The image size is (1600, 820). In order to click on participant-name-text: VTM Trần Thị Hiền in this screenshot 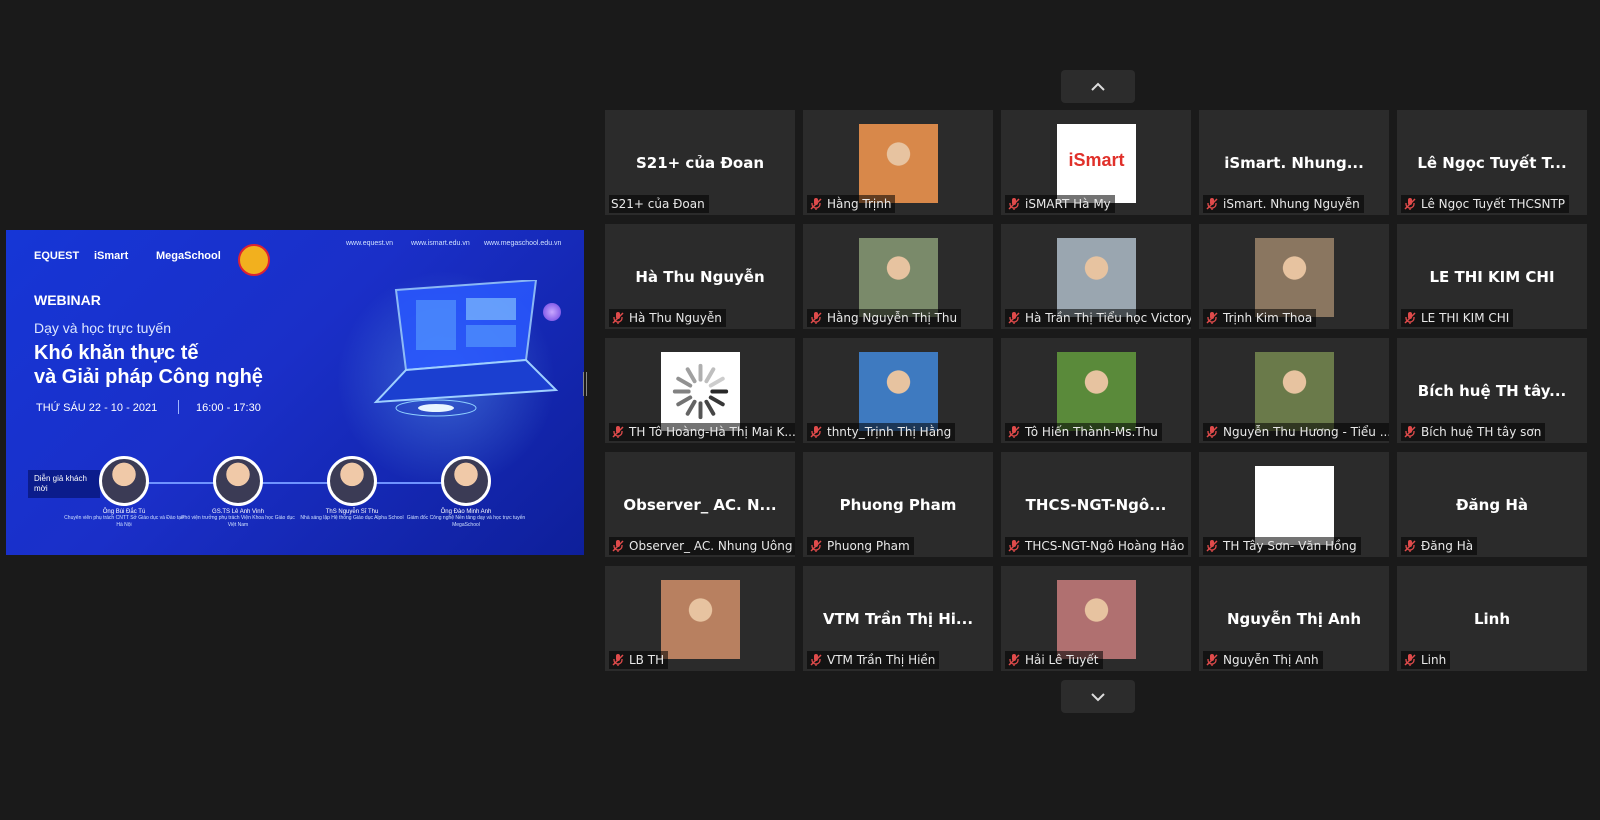, I will do `click(881, 660)`.